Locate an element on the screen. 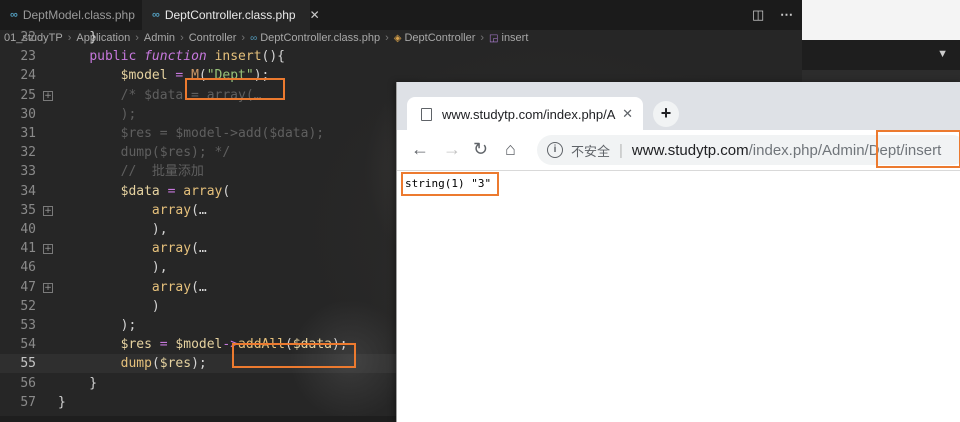 This screenshot has height=422, width=960. new-tab-button: + is located at coordinates (666, 114).